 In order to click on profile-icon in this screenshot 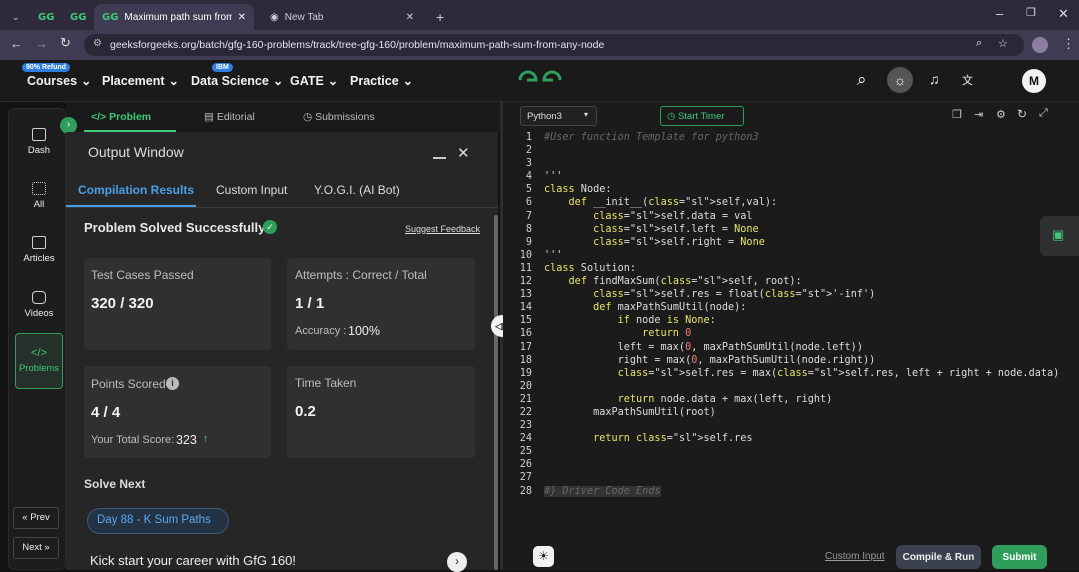, I will do `click(1040, 45)`.